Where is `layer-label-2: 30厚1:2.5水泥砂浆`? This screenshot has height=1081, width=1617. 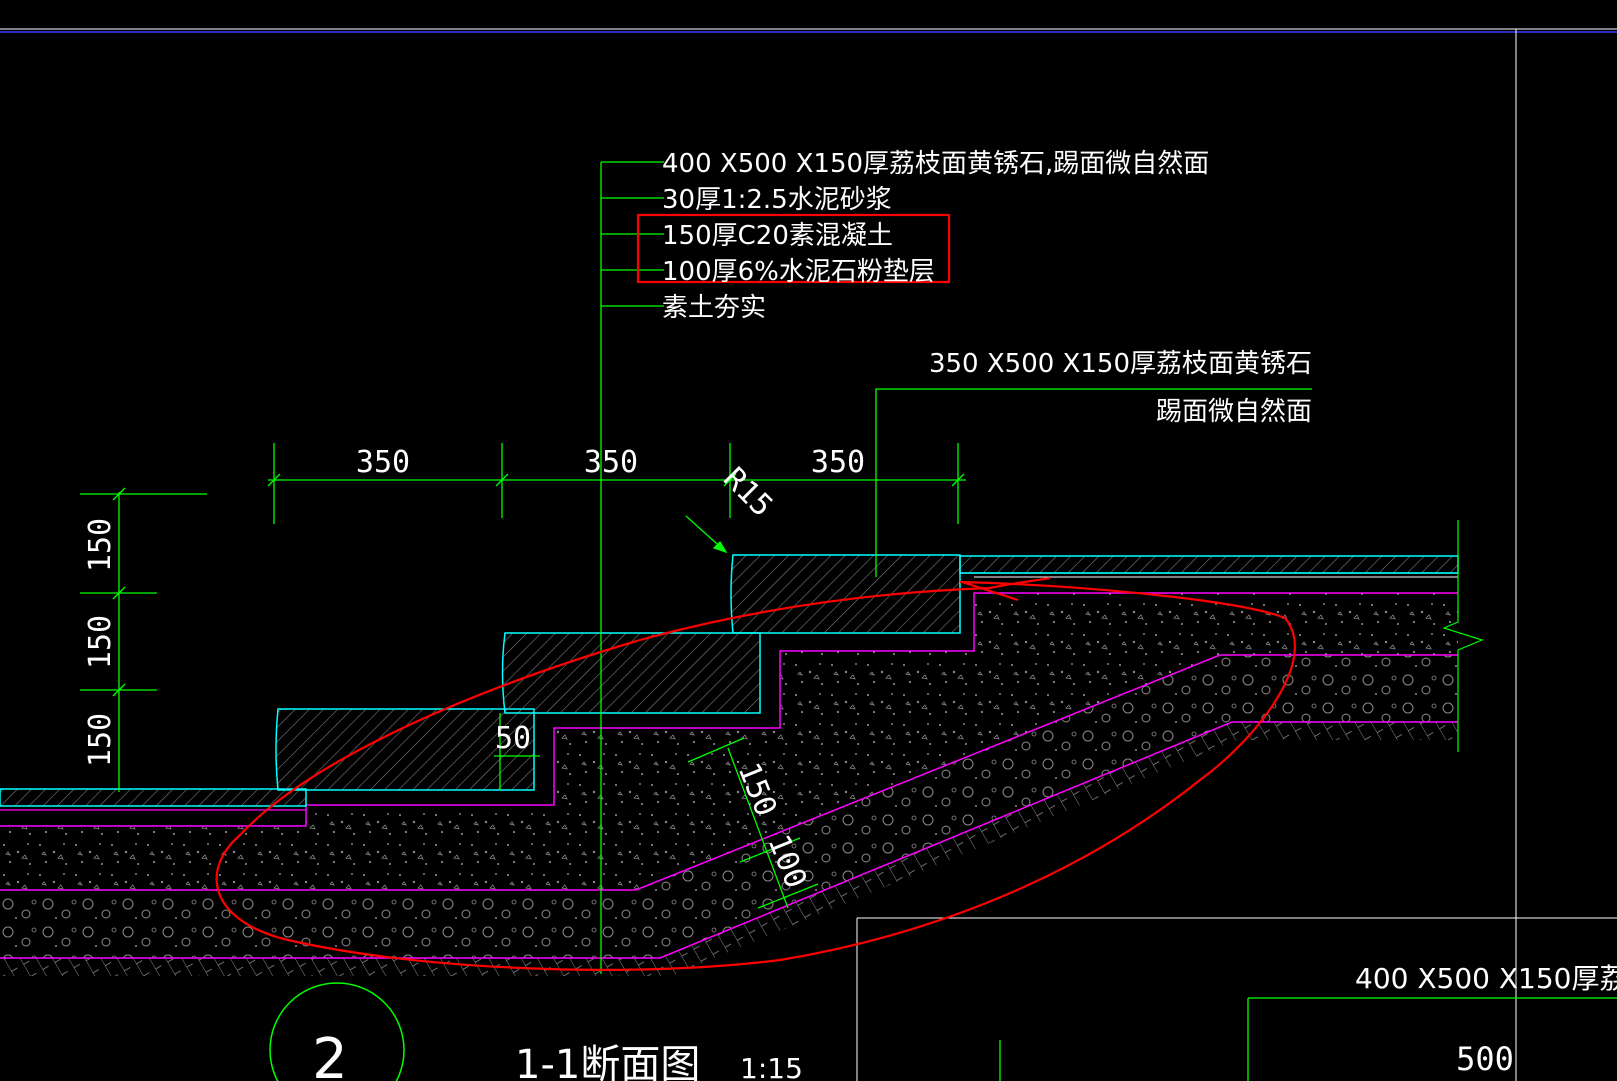 layer-label-2: 30厚1:2.5水泥砂浆 is located at coordinates (777, 200).